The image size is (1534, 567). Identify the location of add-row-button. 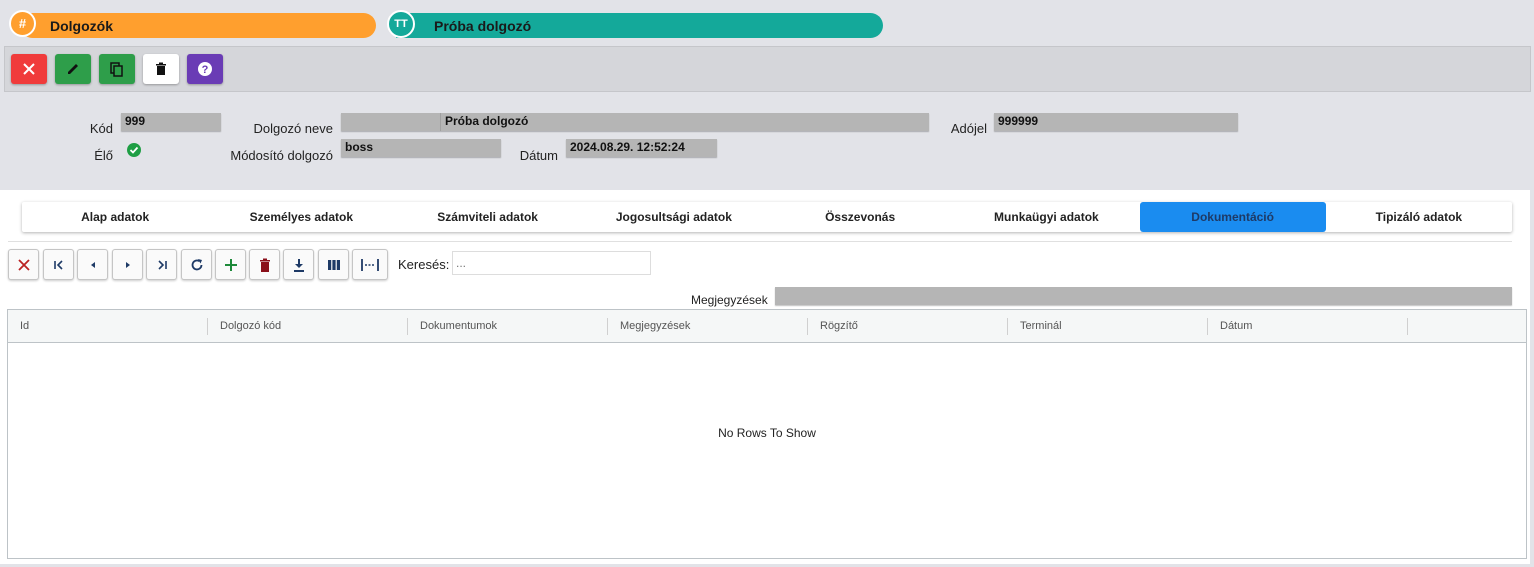
(230, 264).